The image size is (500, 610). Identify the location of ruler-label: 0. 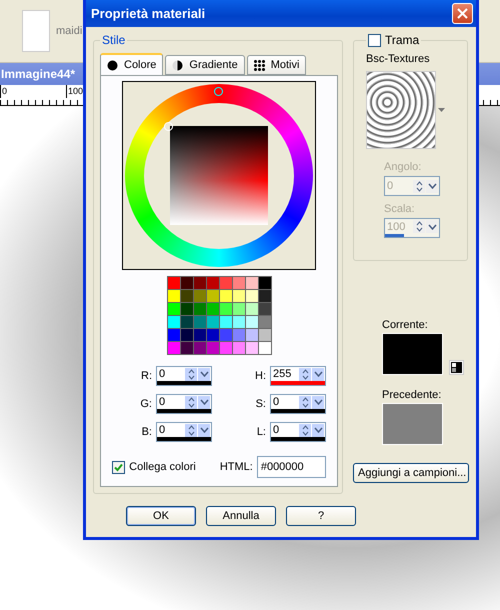
(33, 91).